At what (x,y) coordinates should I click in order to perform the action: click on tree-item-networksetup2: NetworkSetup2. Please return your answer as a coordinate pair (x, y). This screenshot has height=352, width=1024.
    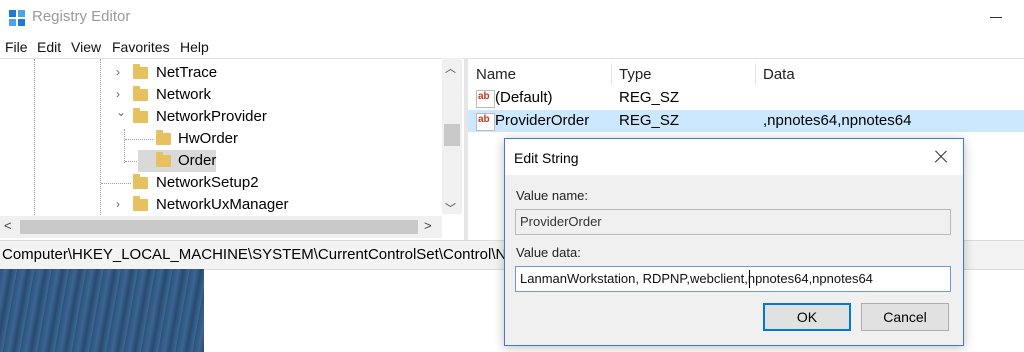
    Looking at the image, I should click on (220, 183).